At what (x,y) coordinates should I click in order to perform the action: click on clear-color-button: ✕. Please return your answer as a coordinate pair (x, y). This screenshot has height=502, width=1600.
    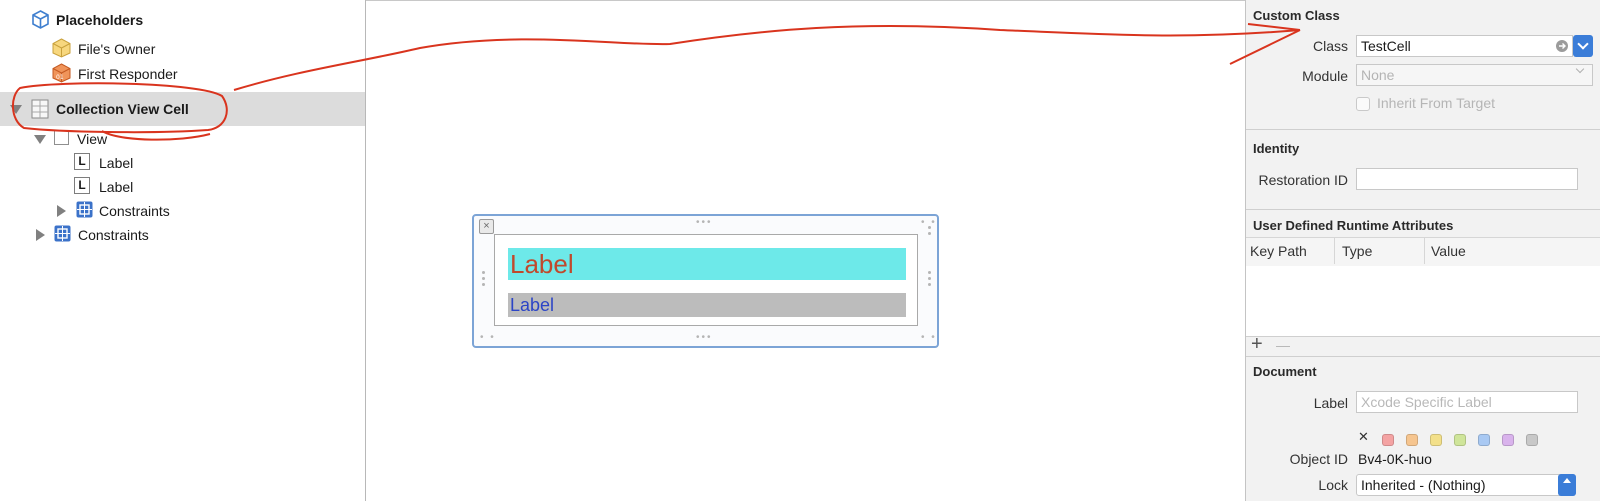
    Looking at the image, I should click on (1363, 437).